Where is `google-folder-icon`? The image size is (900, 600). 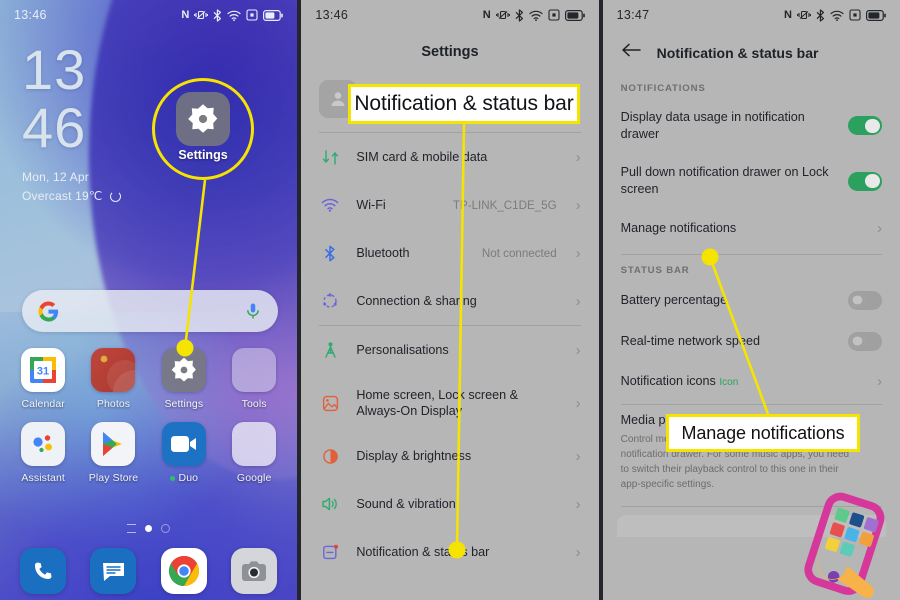 google-folder-icon is located at coordinates (254, 444).